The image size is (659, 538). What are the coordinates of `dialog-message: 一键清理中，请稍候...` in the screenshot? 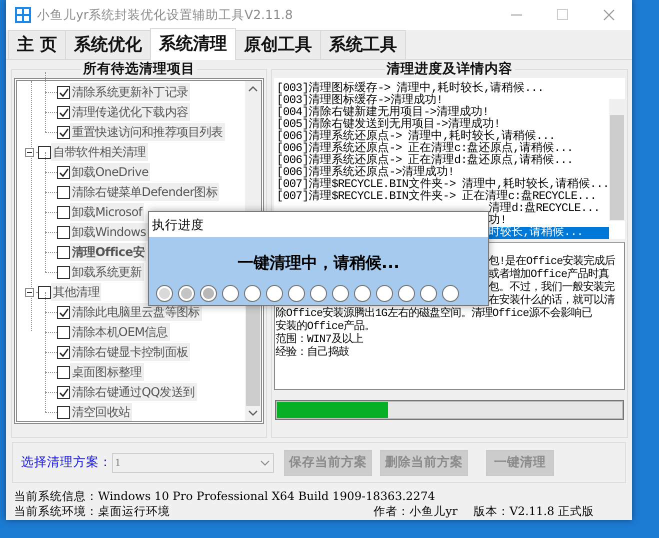 It's located at (318, 263).